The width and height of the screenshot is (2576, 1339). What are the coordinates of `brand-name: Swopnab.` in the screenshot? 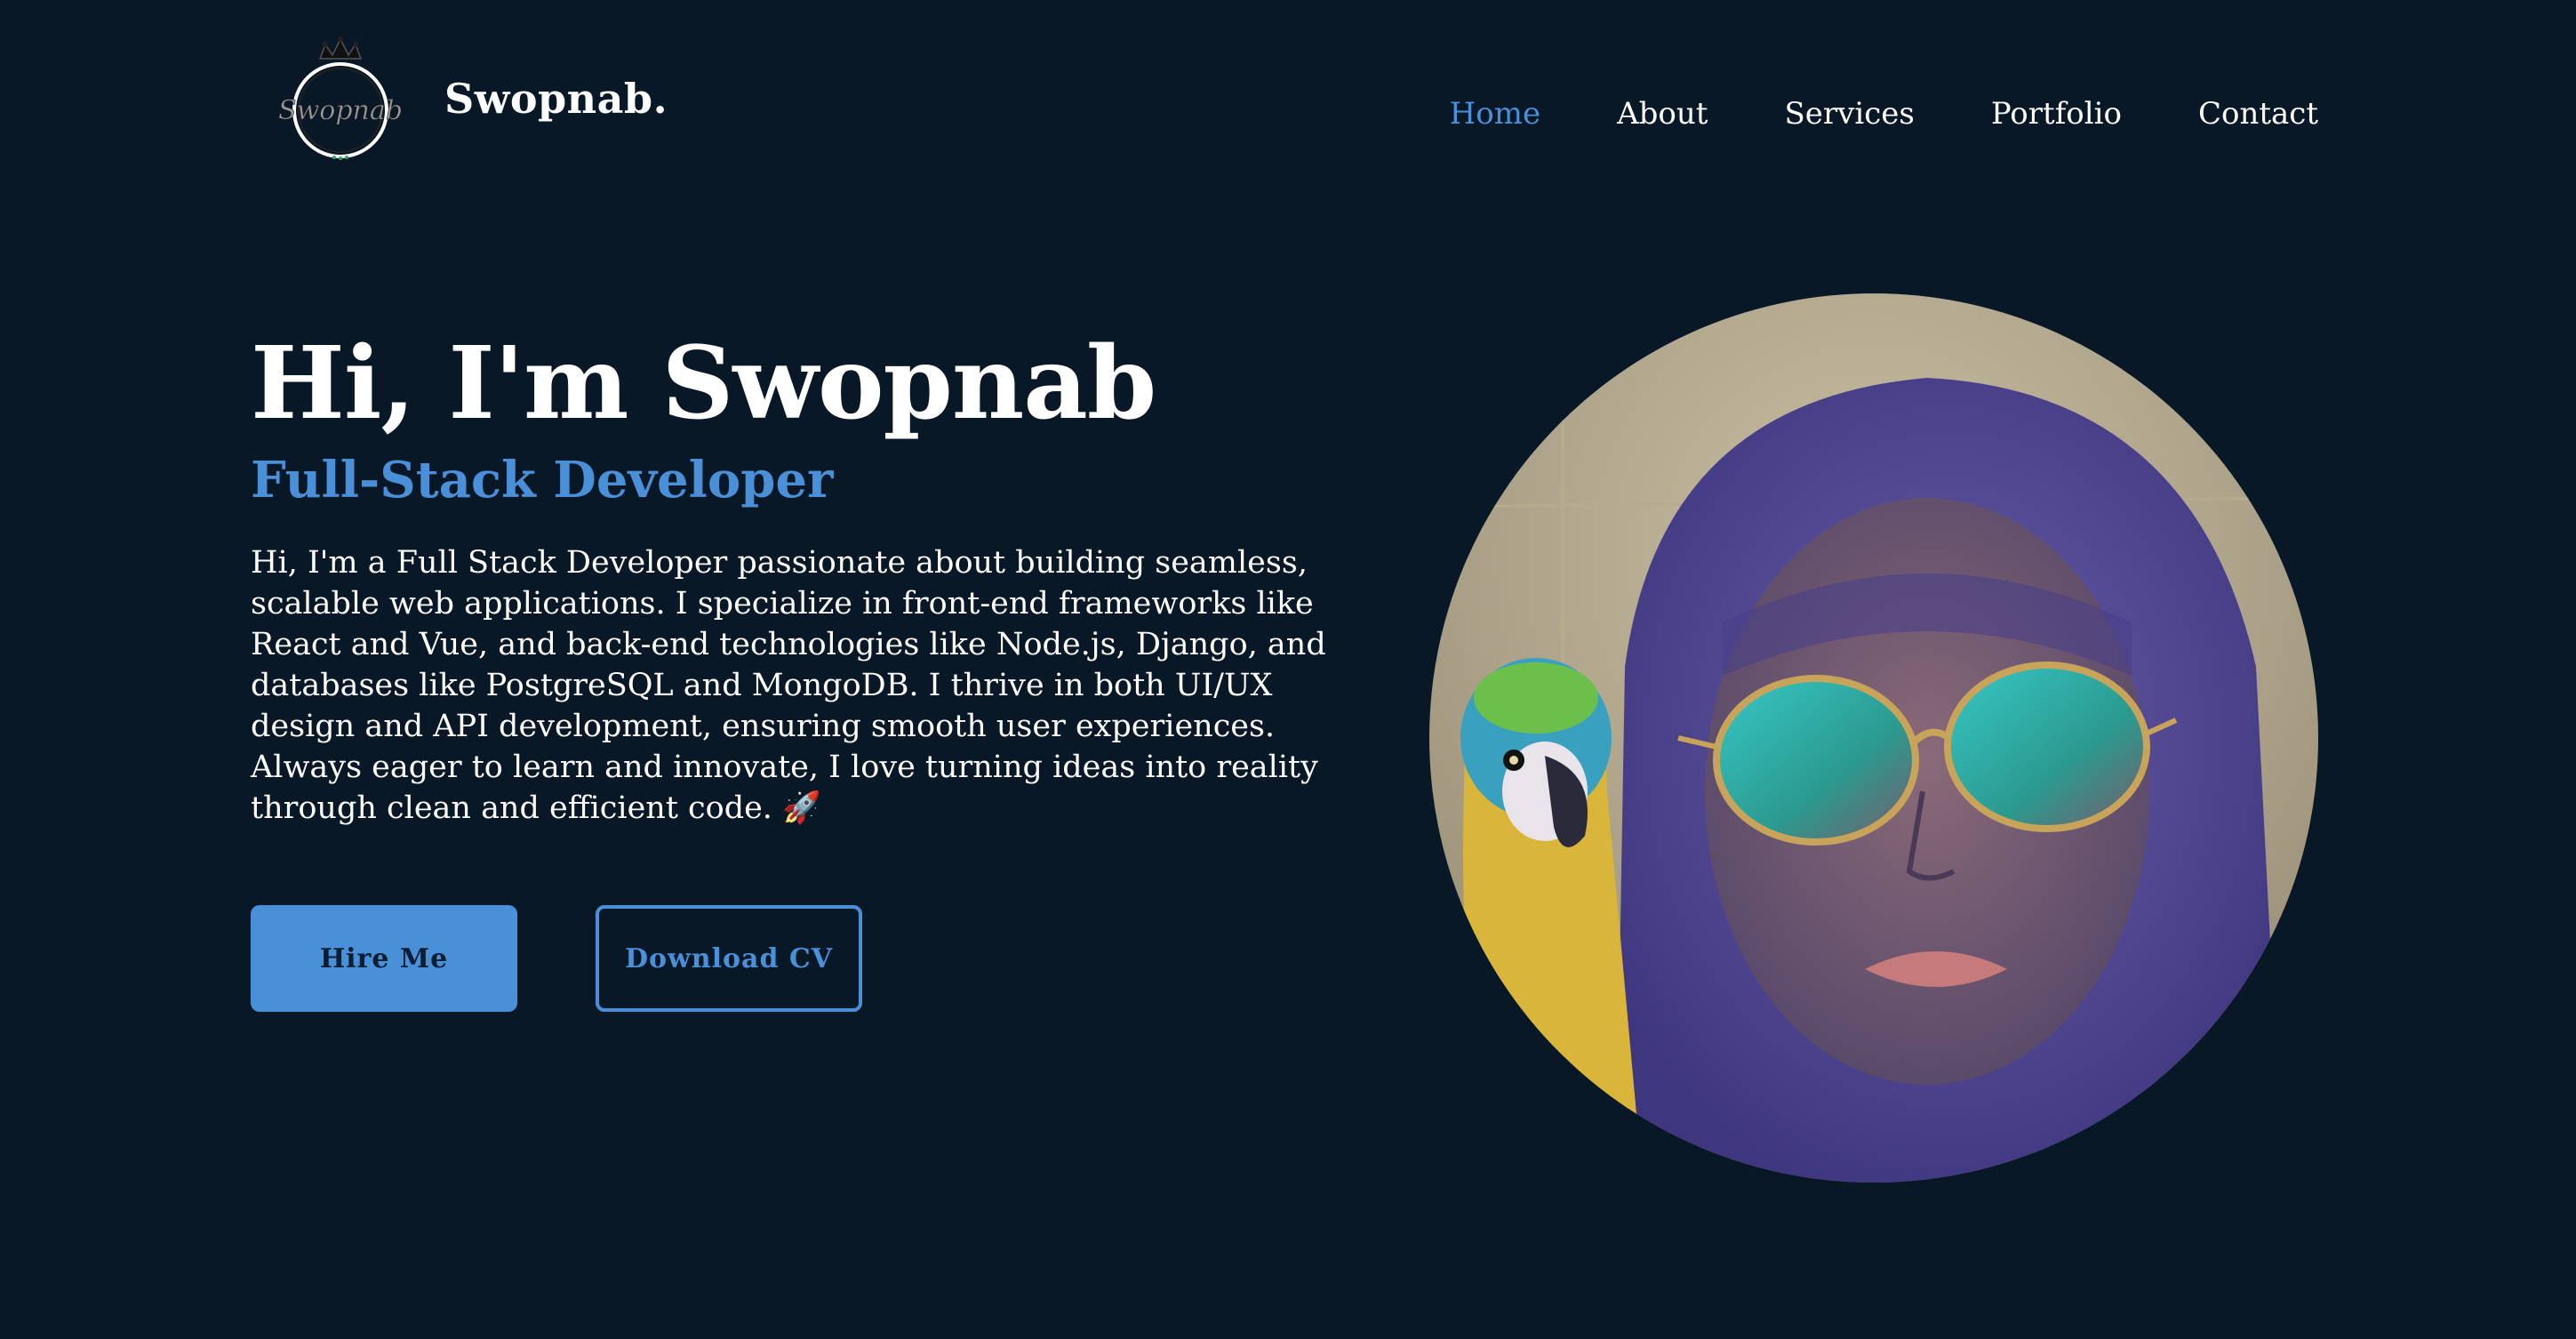 It's located at (556, 99).